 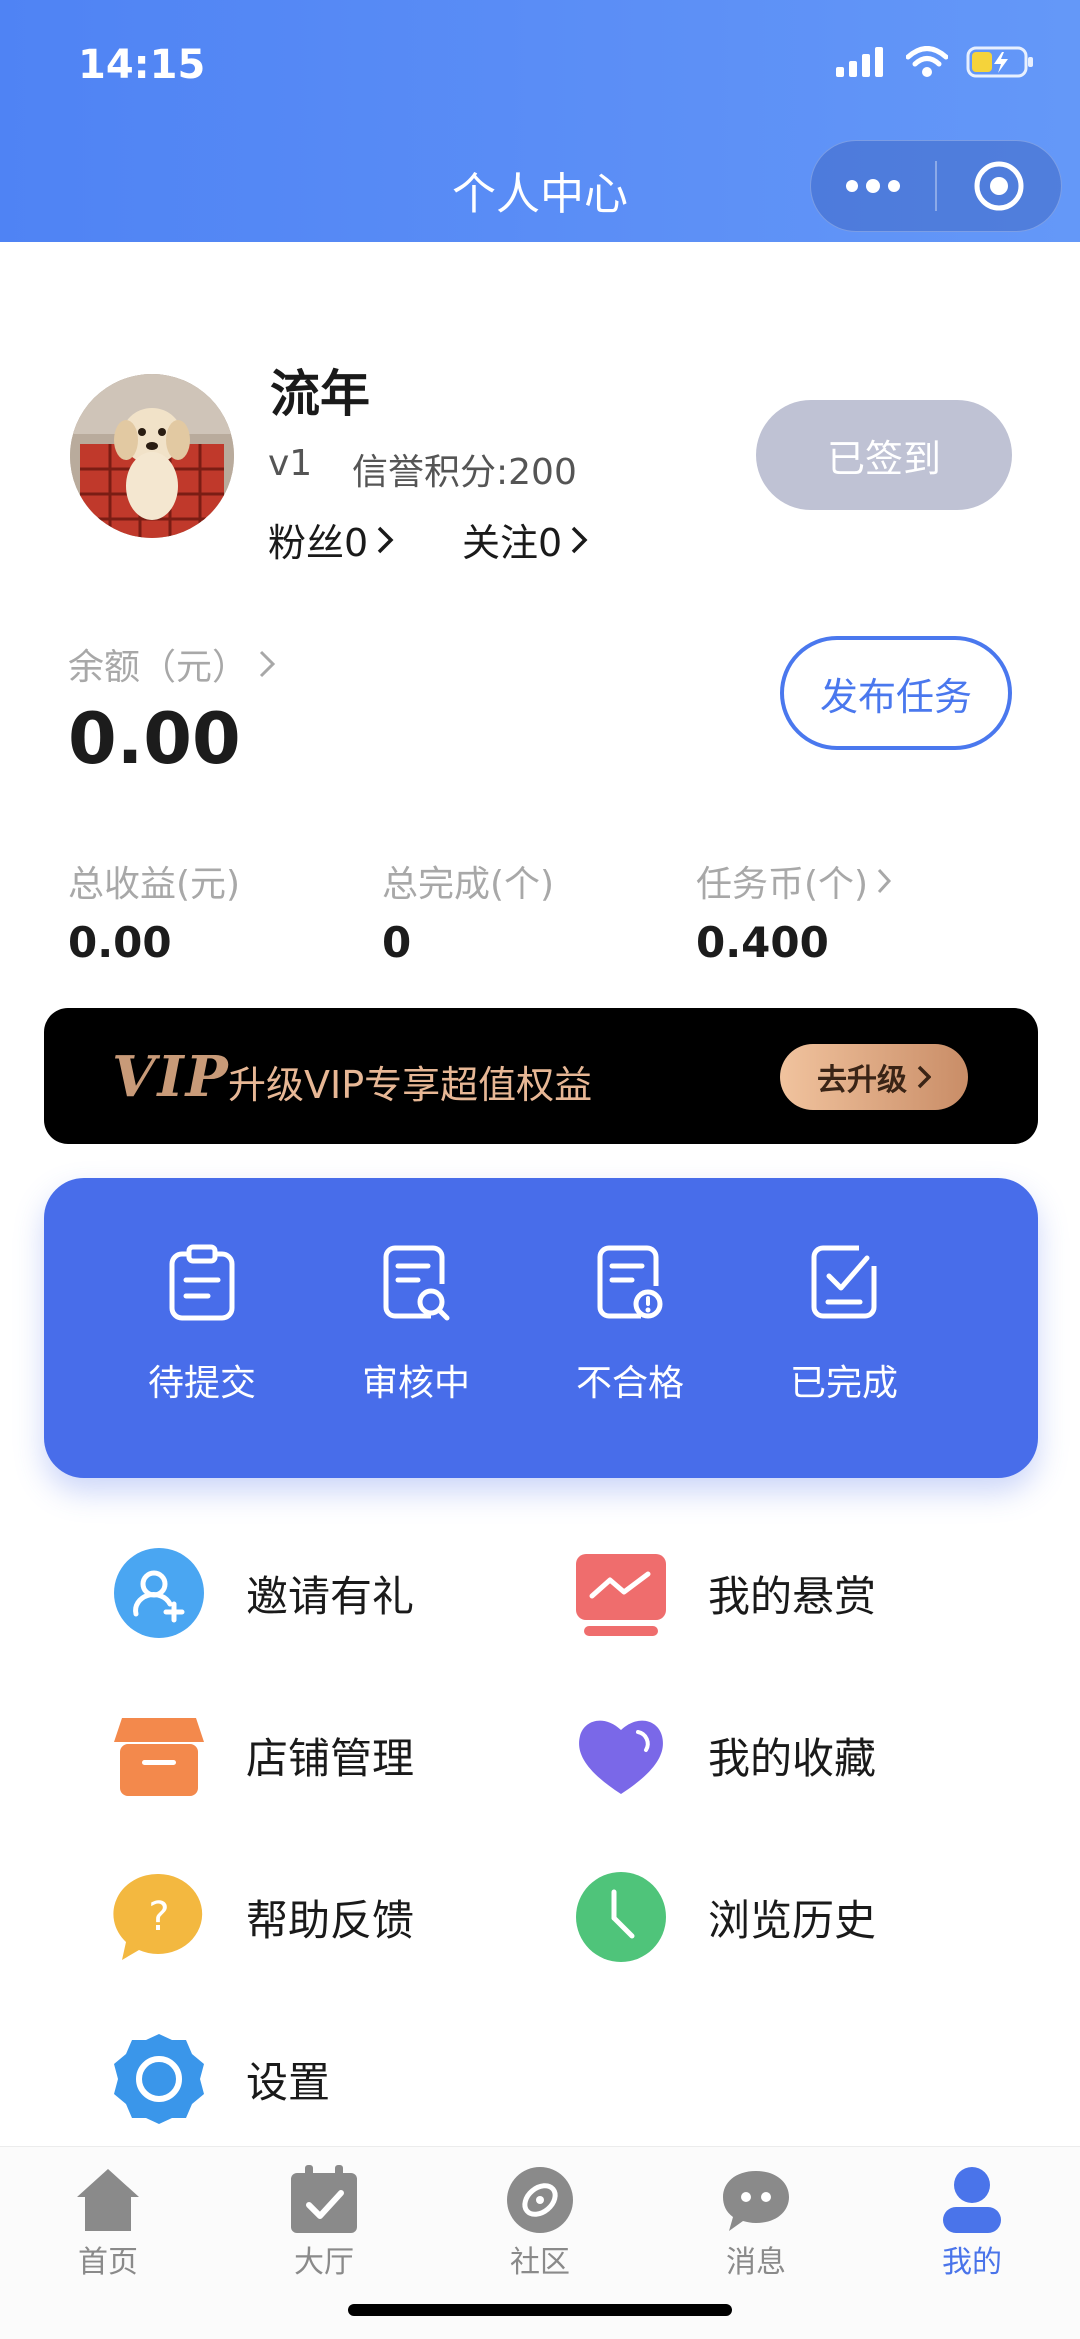 I want to click on stat-label-text: 任务币(个), so click(x=782, y=884).